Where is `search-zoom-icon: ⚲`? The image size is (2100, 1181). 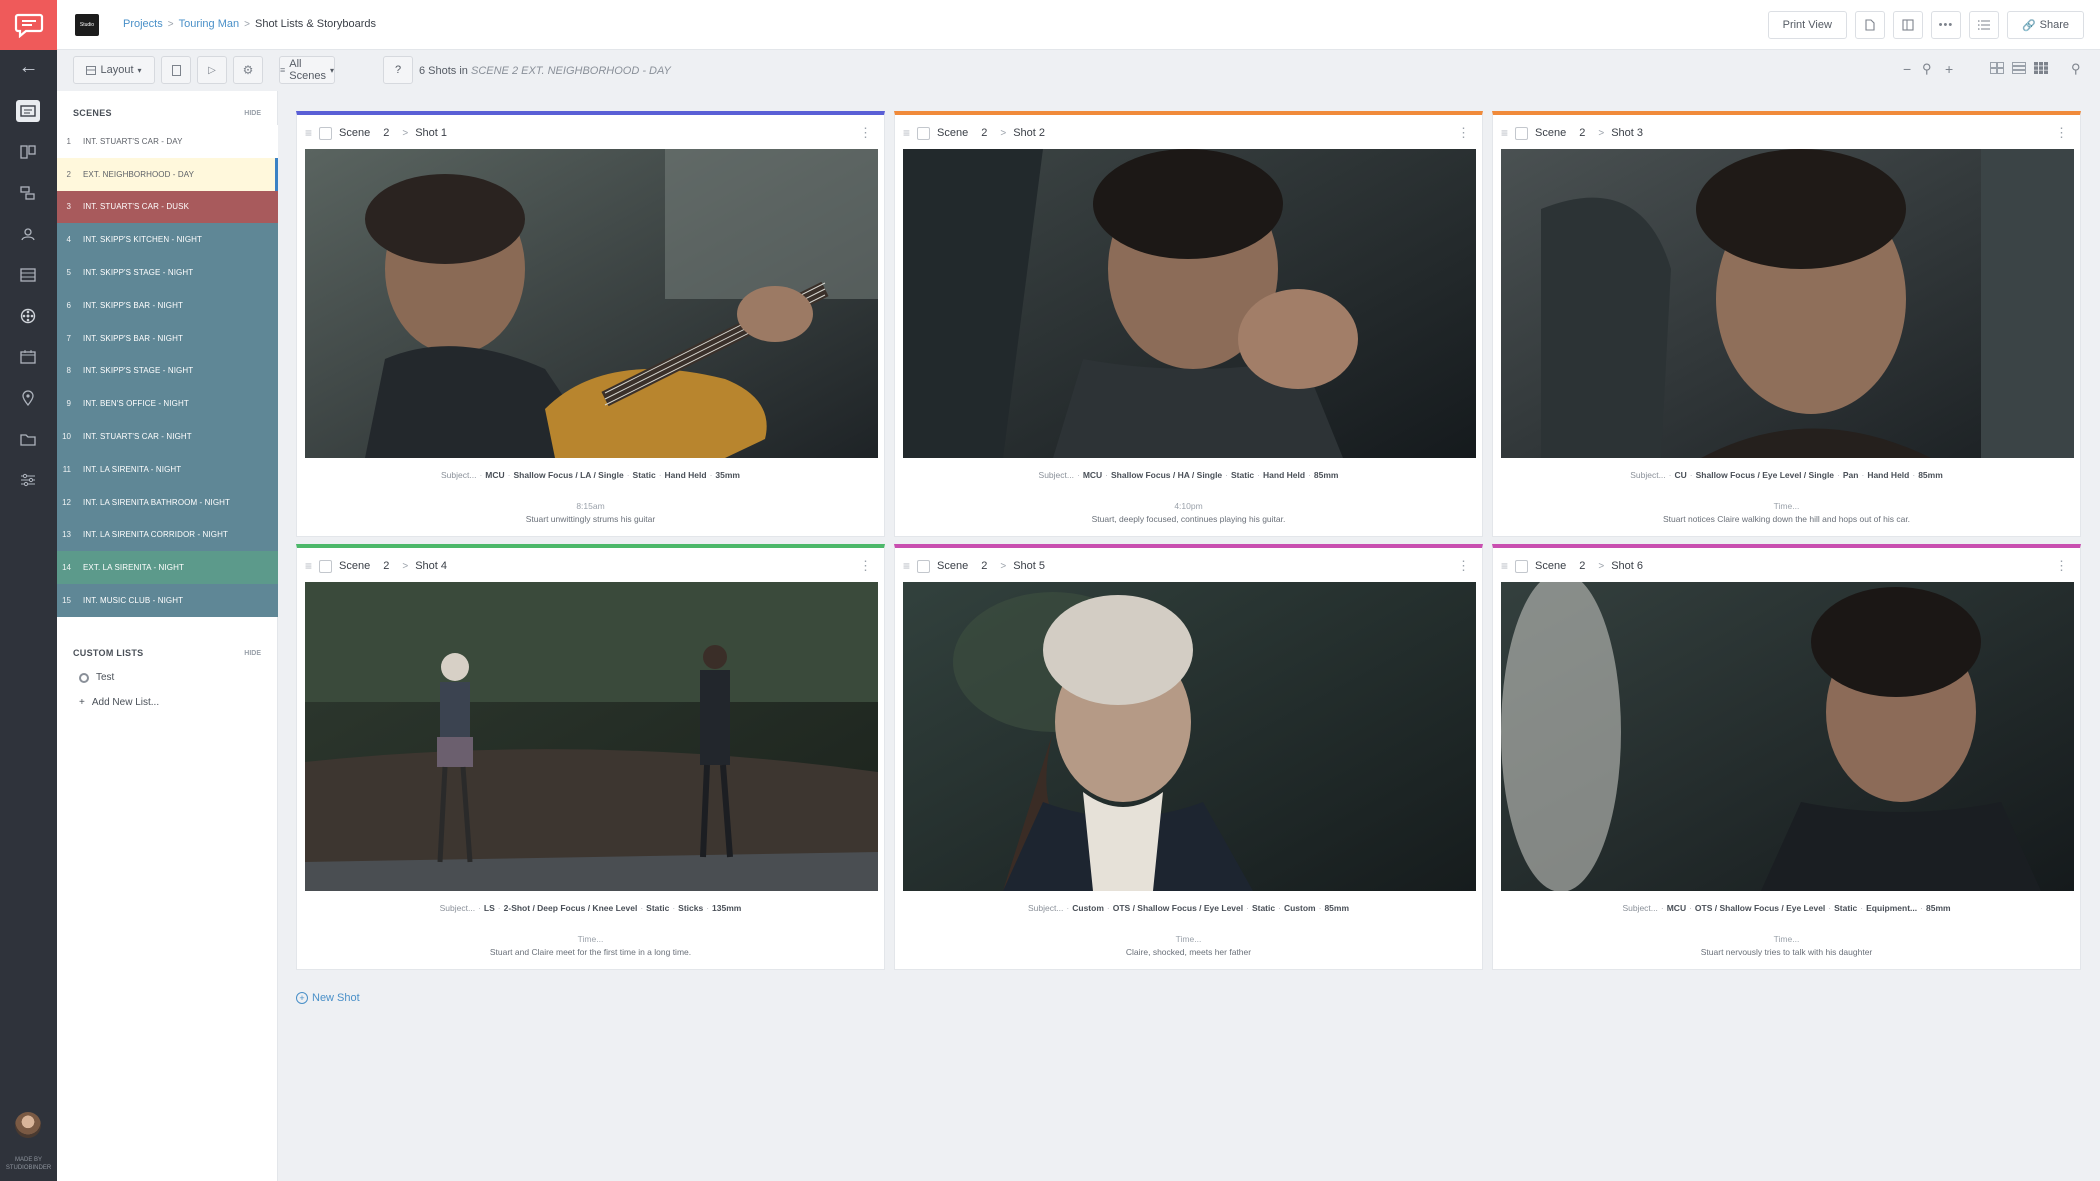
search-zoom-icon: ⚲ is located at coordinates (1927, 69).